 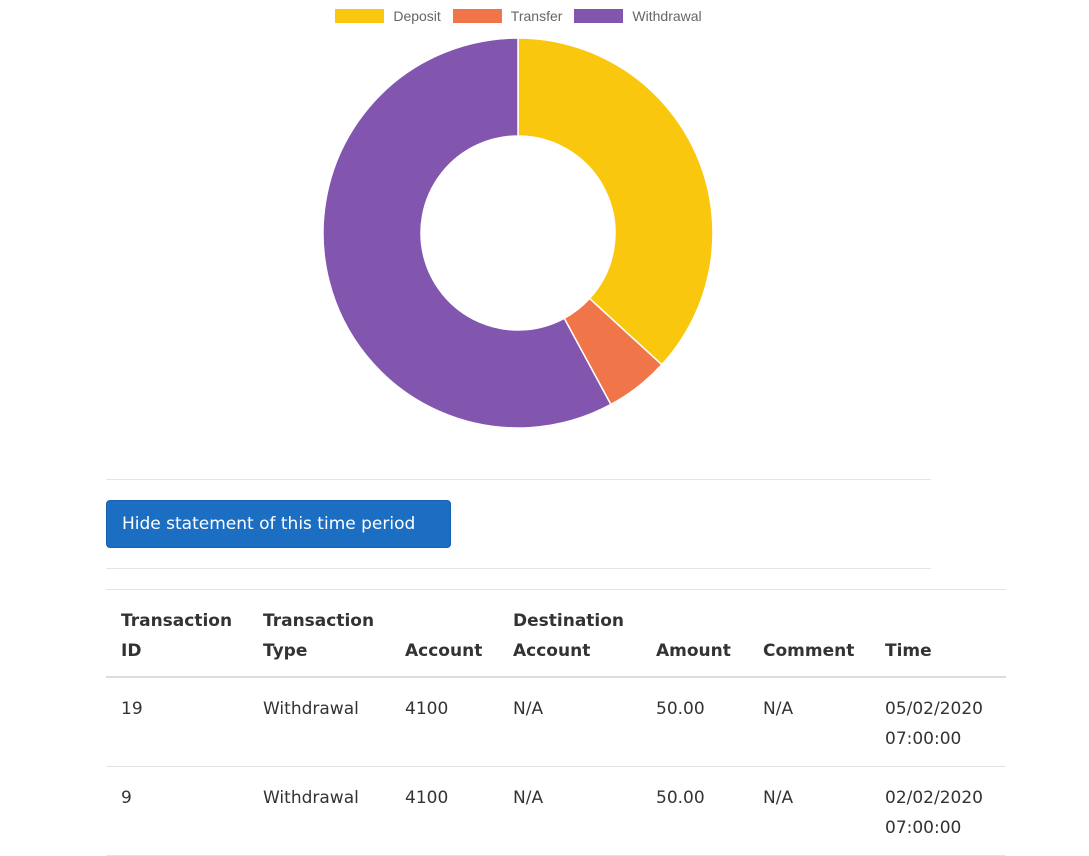 What do you see at coordinates (444, 633) in the screenshot?
I see `column-header-account: Account` at bounding box center [444, 633].